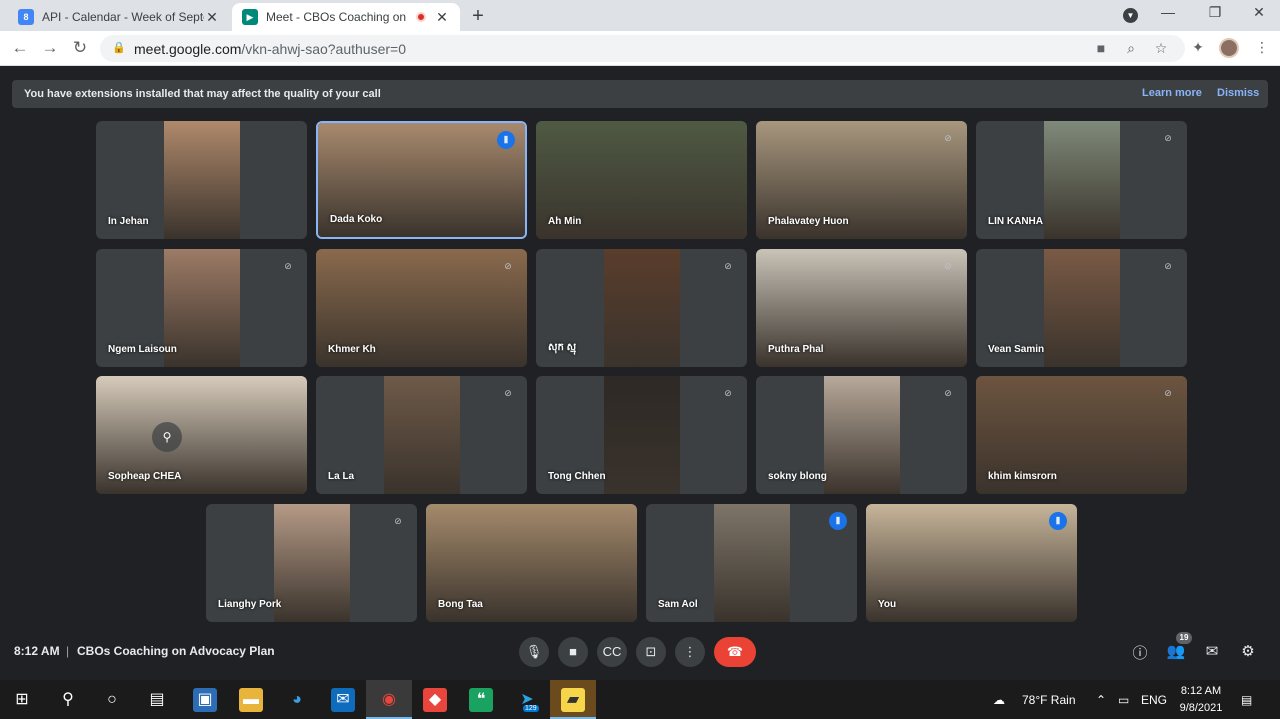  What do you see at coordinates (270, 49) in the screenshot?
I see `url-text: meet.google.com/vkn-ahwj-sao?authuser=0` at bounding box center [270, 49].